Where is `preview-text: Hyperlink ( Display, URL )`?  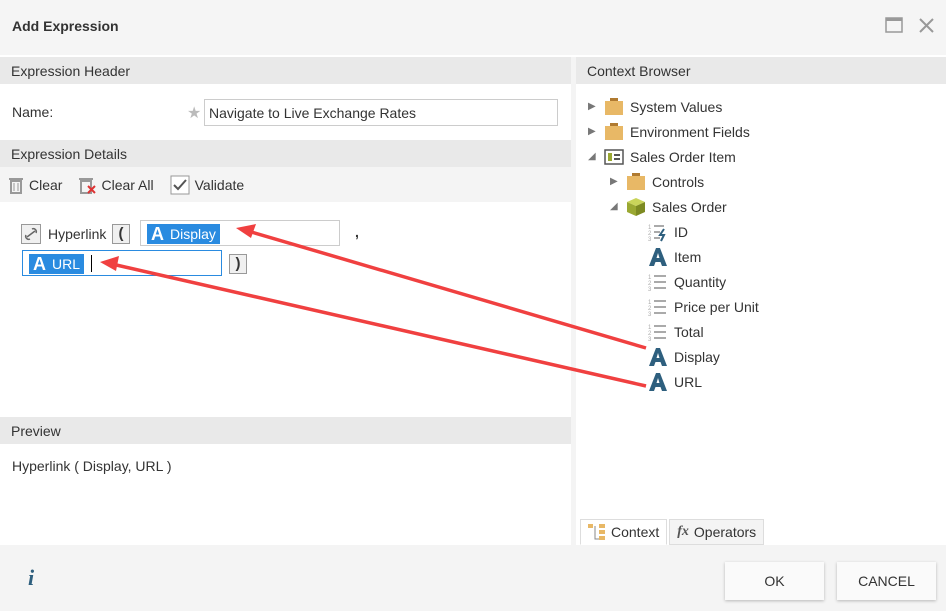
preview-text: Hyperlink ( Display, URL ) is located at coordinates (92, 466).